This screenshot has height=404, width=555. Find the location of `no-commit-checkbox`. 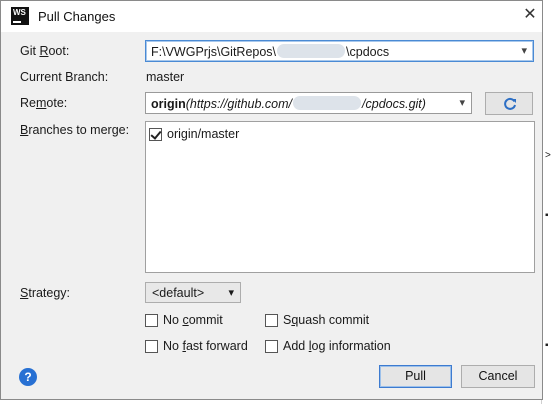

no-commit-checkbox is located at coordinates (151, 320).